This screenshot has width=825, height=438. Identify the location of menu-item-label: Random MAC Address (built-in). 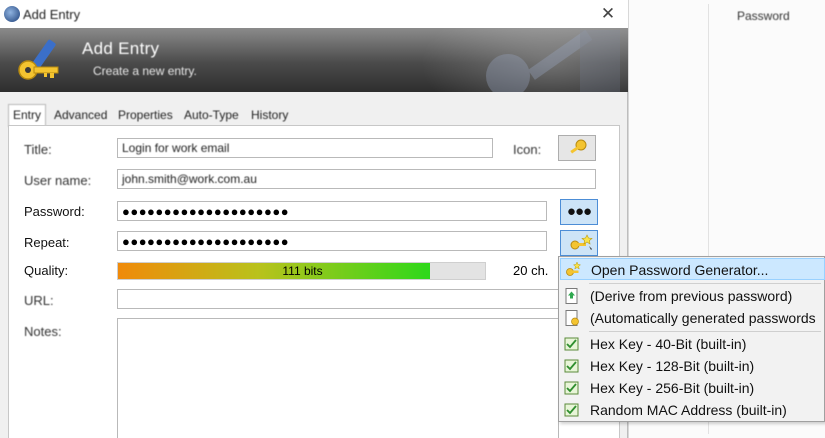
(688, 410).